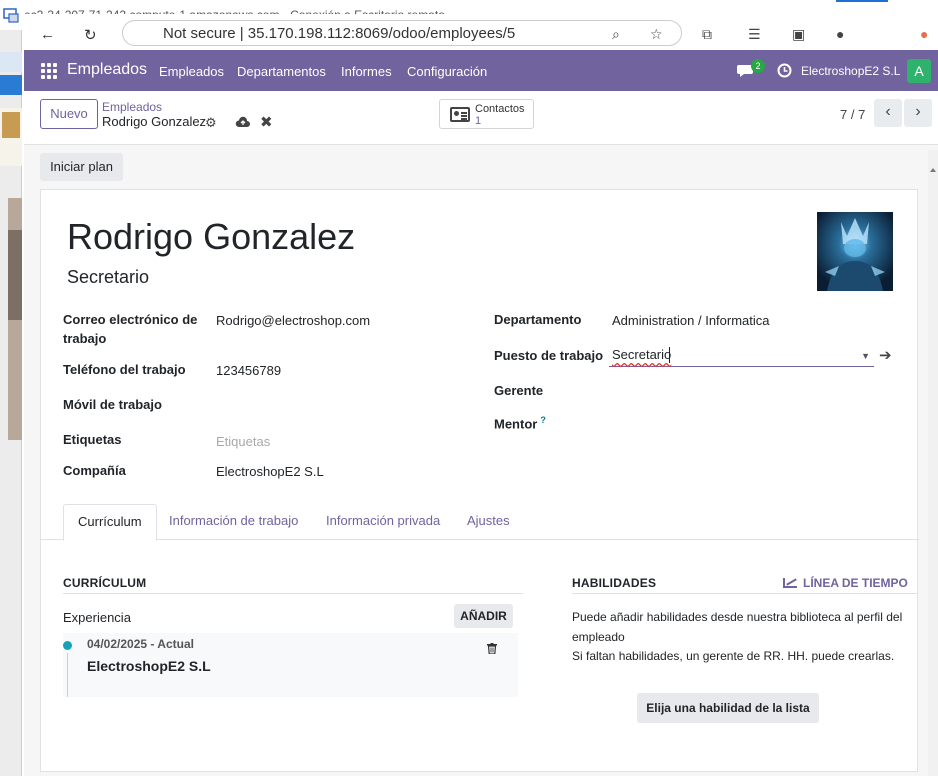 The width and height of the screenshot is (938, 776). Describe the element at coordinates (924, 34) in the screenshot. I see `copilot-icon: ●` at that location.